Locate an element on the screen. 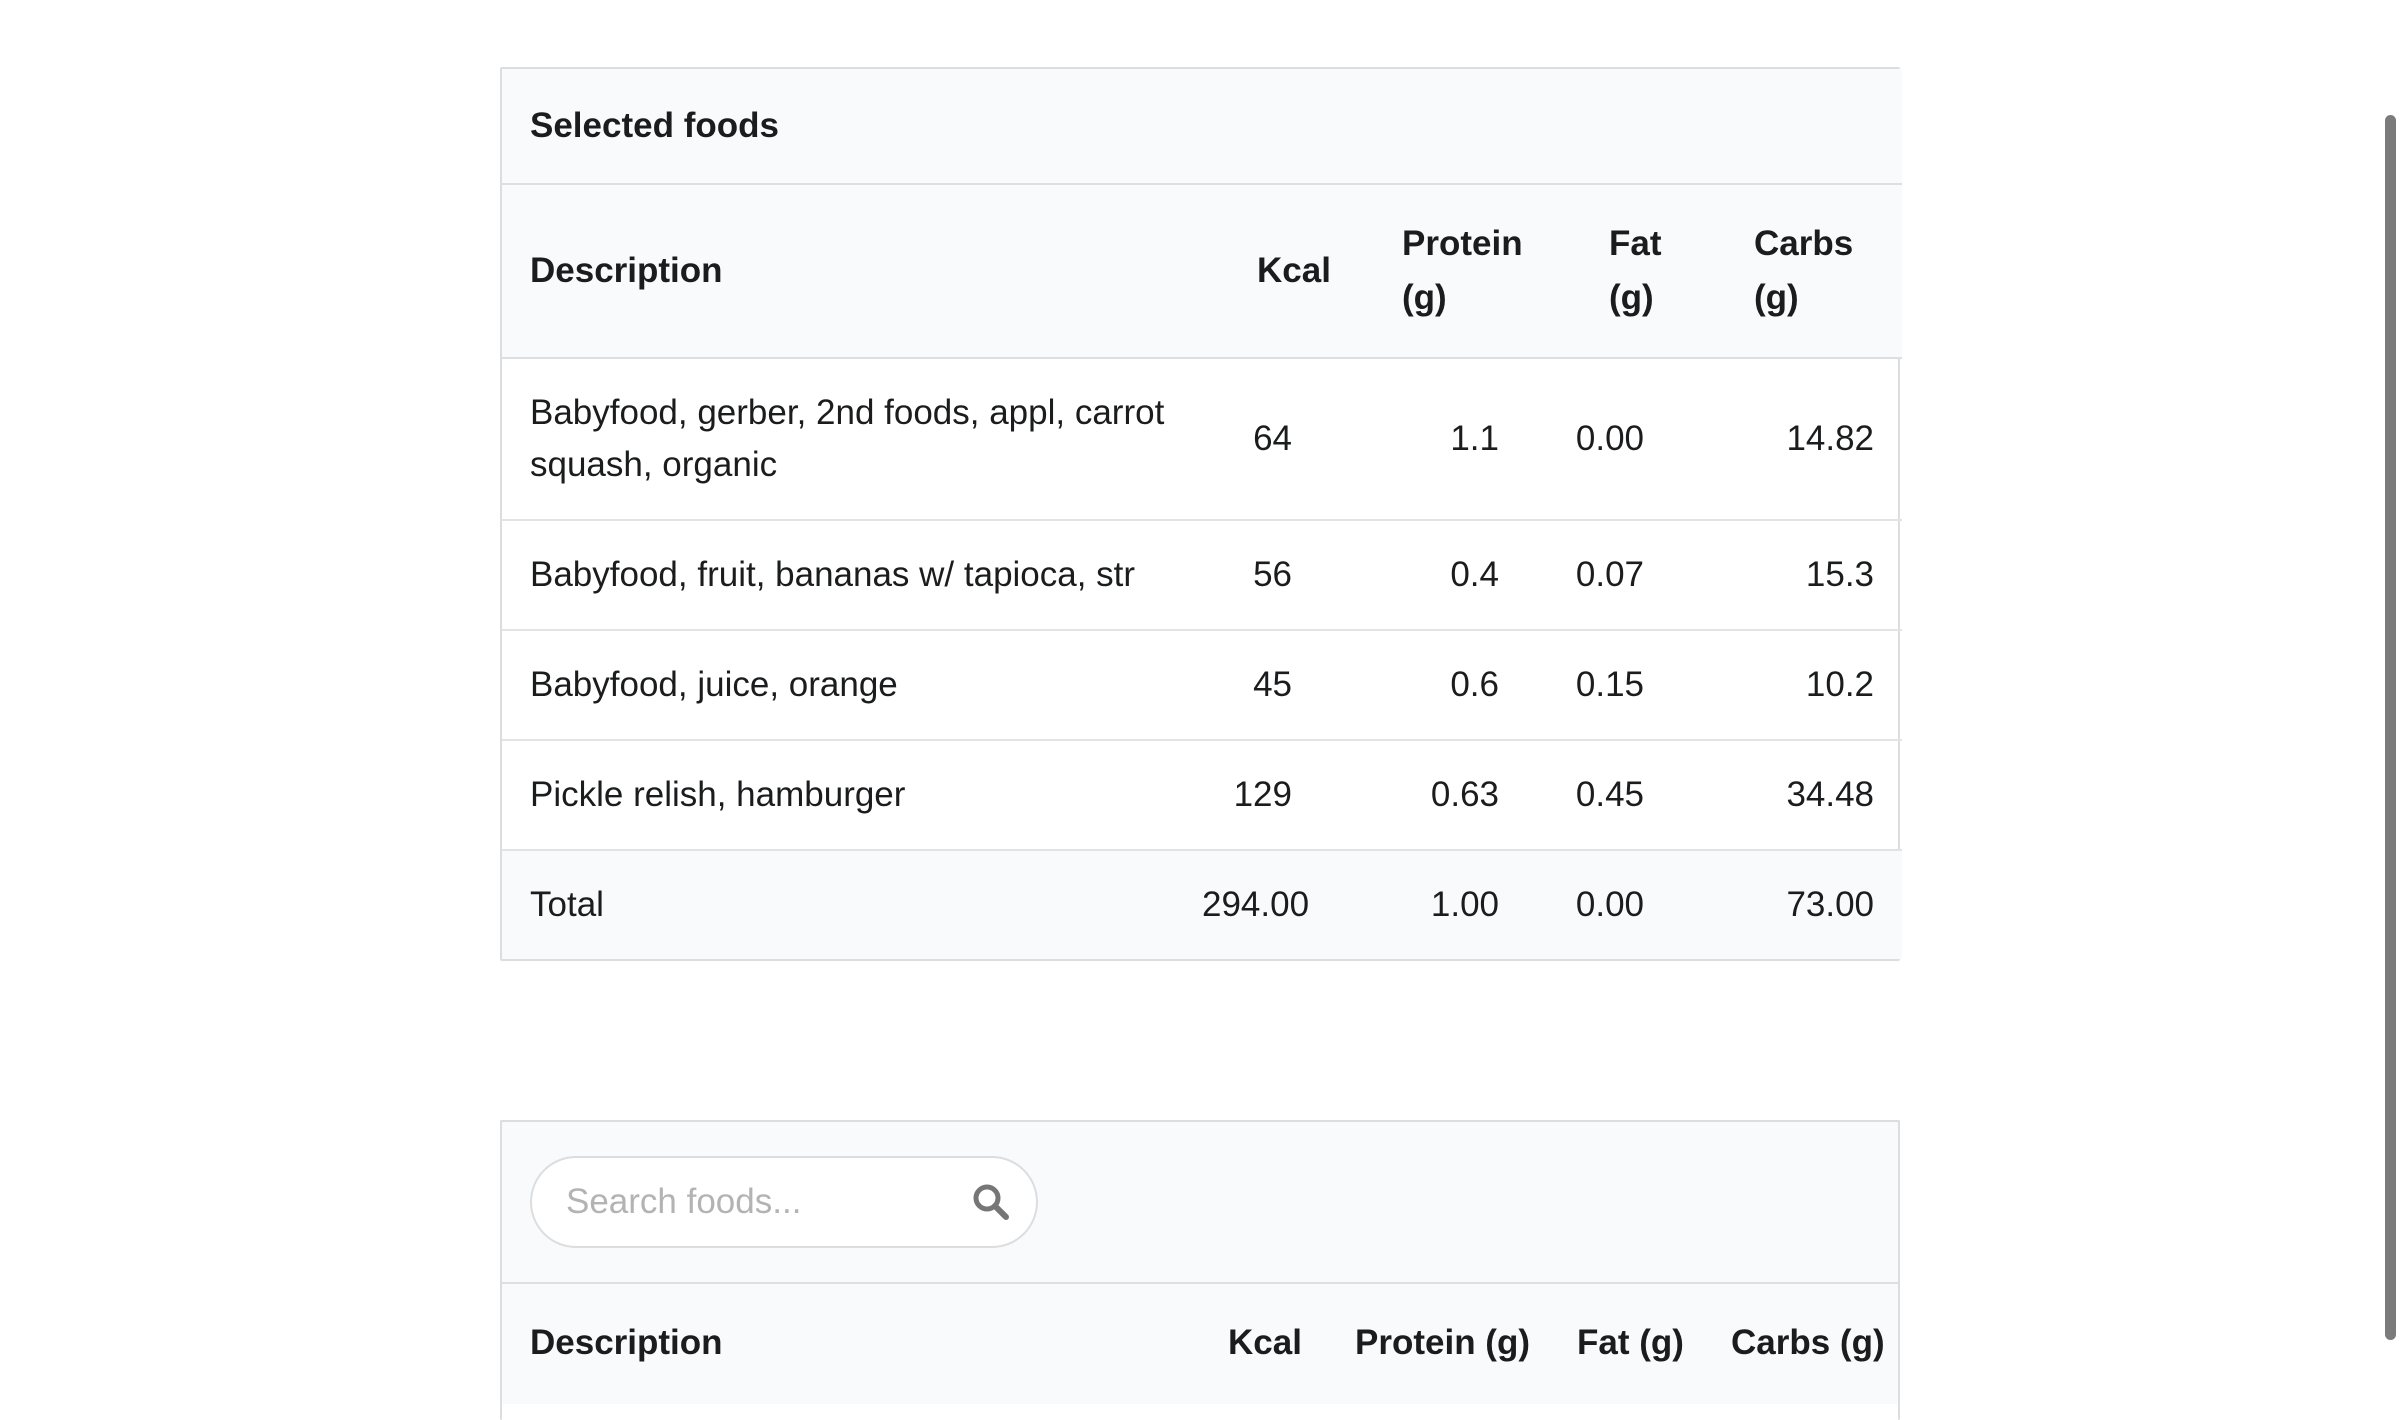  panel-title: Selected foods is located at coordinates (1202, 127).